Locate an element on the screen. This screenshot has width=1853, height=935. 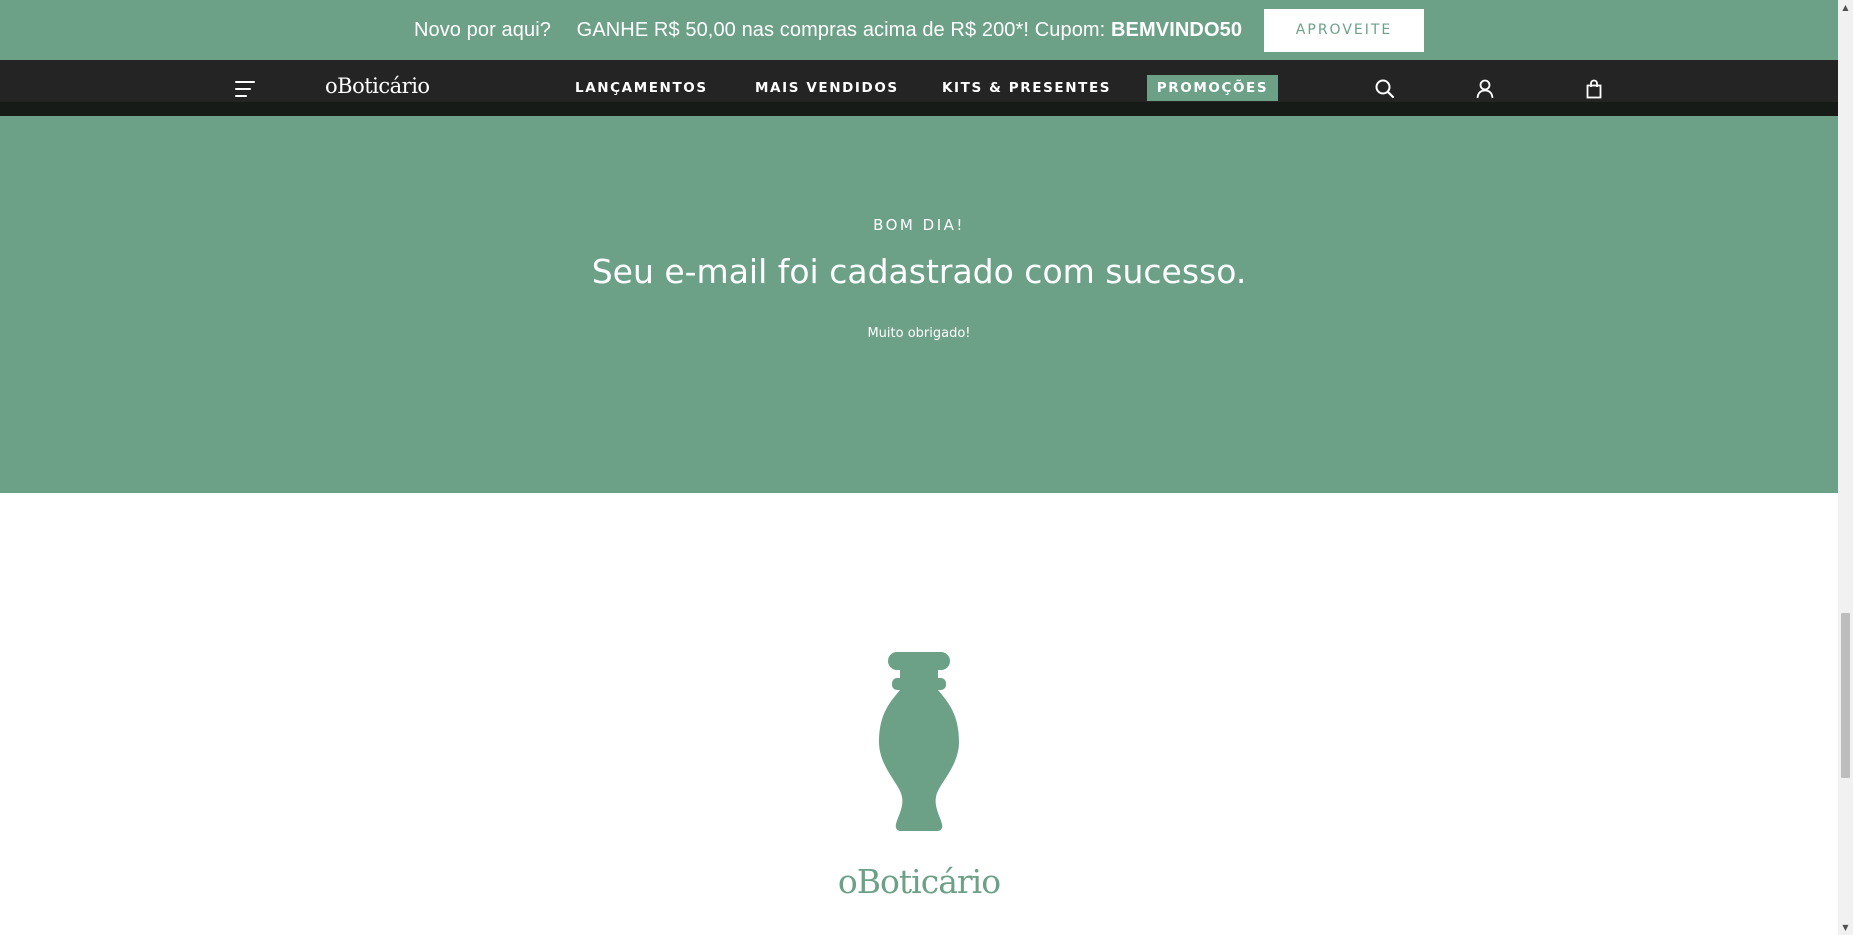
scroll-up-arrow-icon: ▲ is located at coordinates (1845, 7).